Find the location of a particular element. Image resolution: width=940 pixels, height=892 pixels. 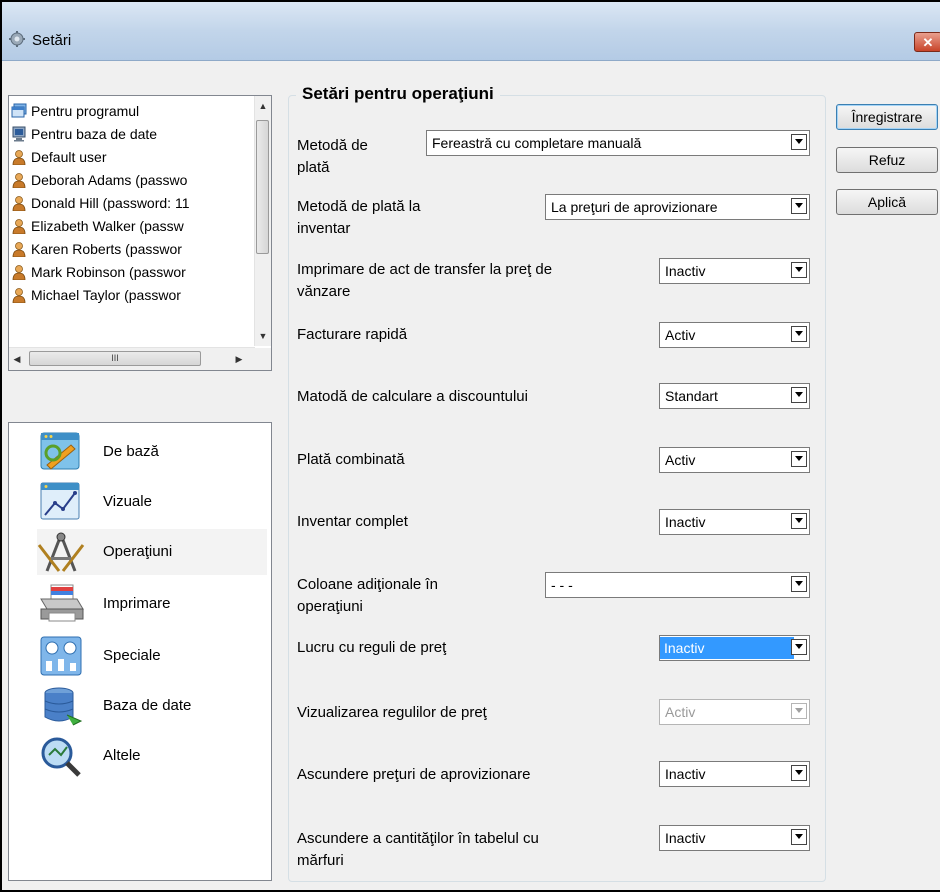

scroll-right-icon: ▶ is located at coordinates (239, 359).